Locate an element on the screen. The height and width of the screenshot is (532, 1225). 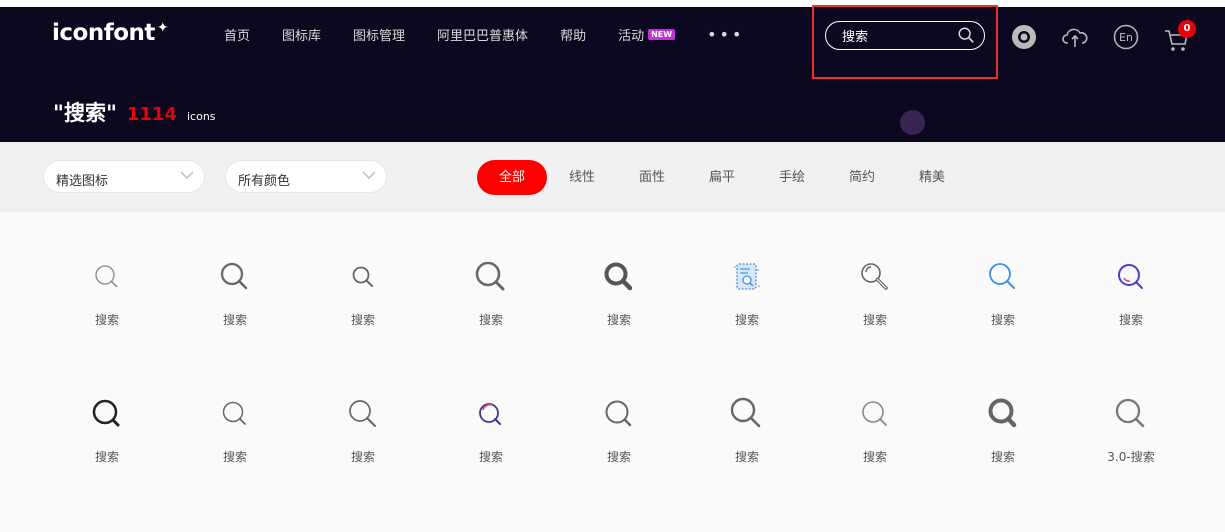
filter-bar: 精选图标 所有颜色 全部 线性 面性 扁平 手绘 简约 精美 is located at coordinates (612, 177).